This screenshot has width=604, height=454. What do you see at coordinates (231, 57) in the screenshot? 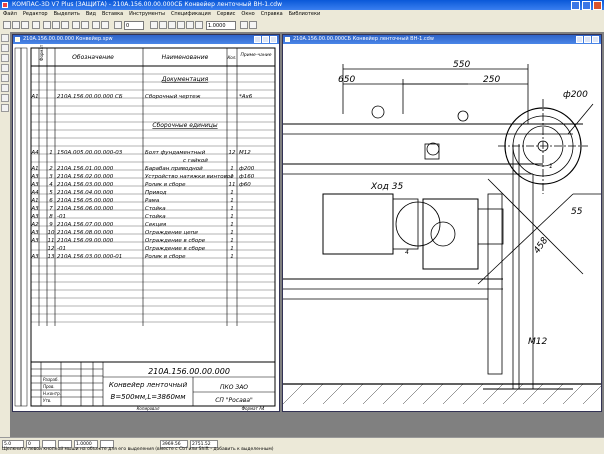
I see `header-qty: Кол.` at bounding box center [231, 57].